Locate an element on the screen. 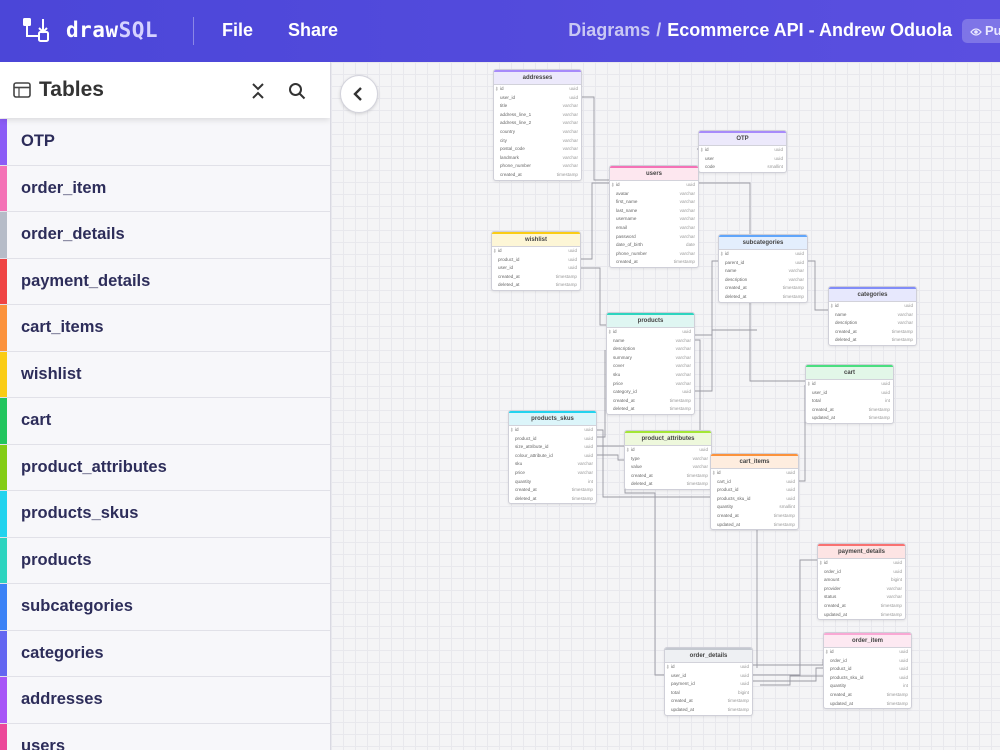 The width and height of the screenshot is (1000, 750). sidebar-item-cart-items: cart_items is located at coordinates (165, 328).